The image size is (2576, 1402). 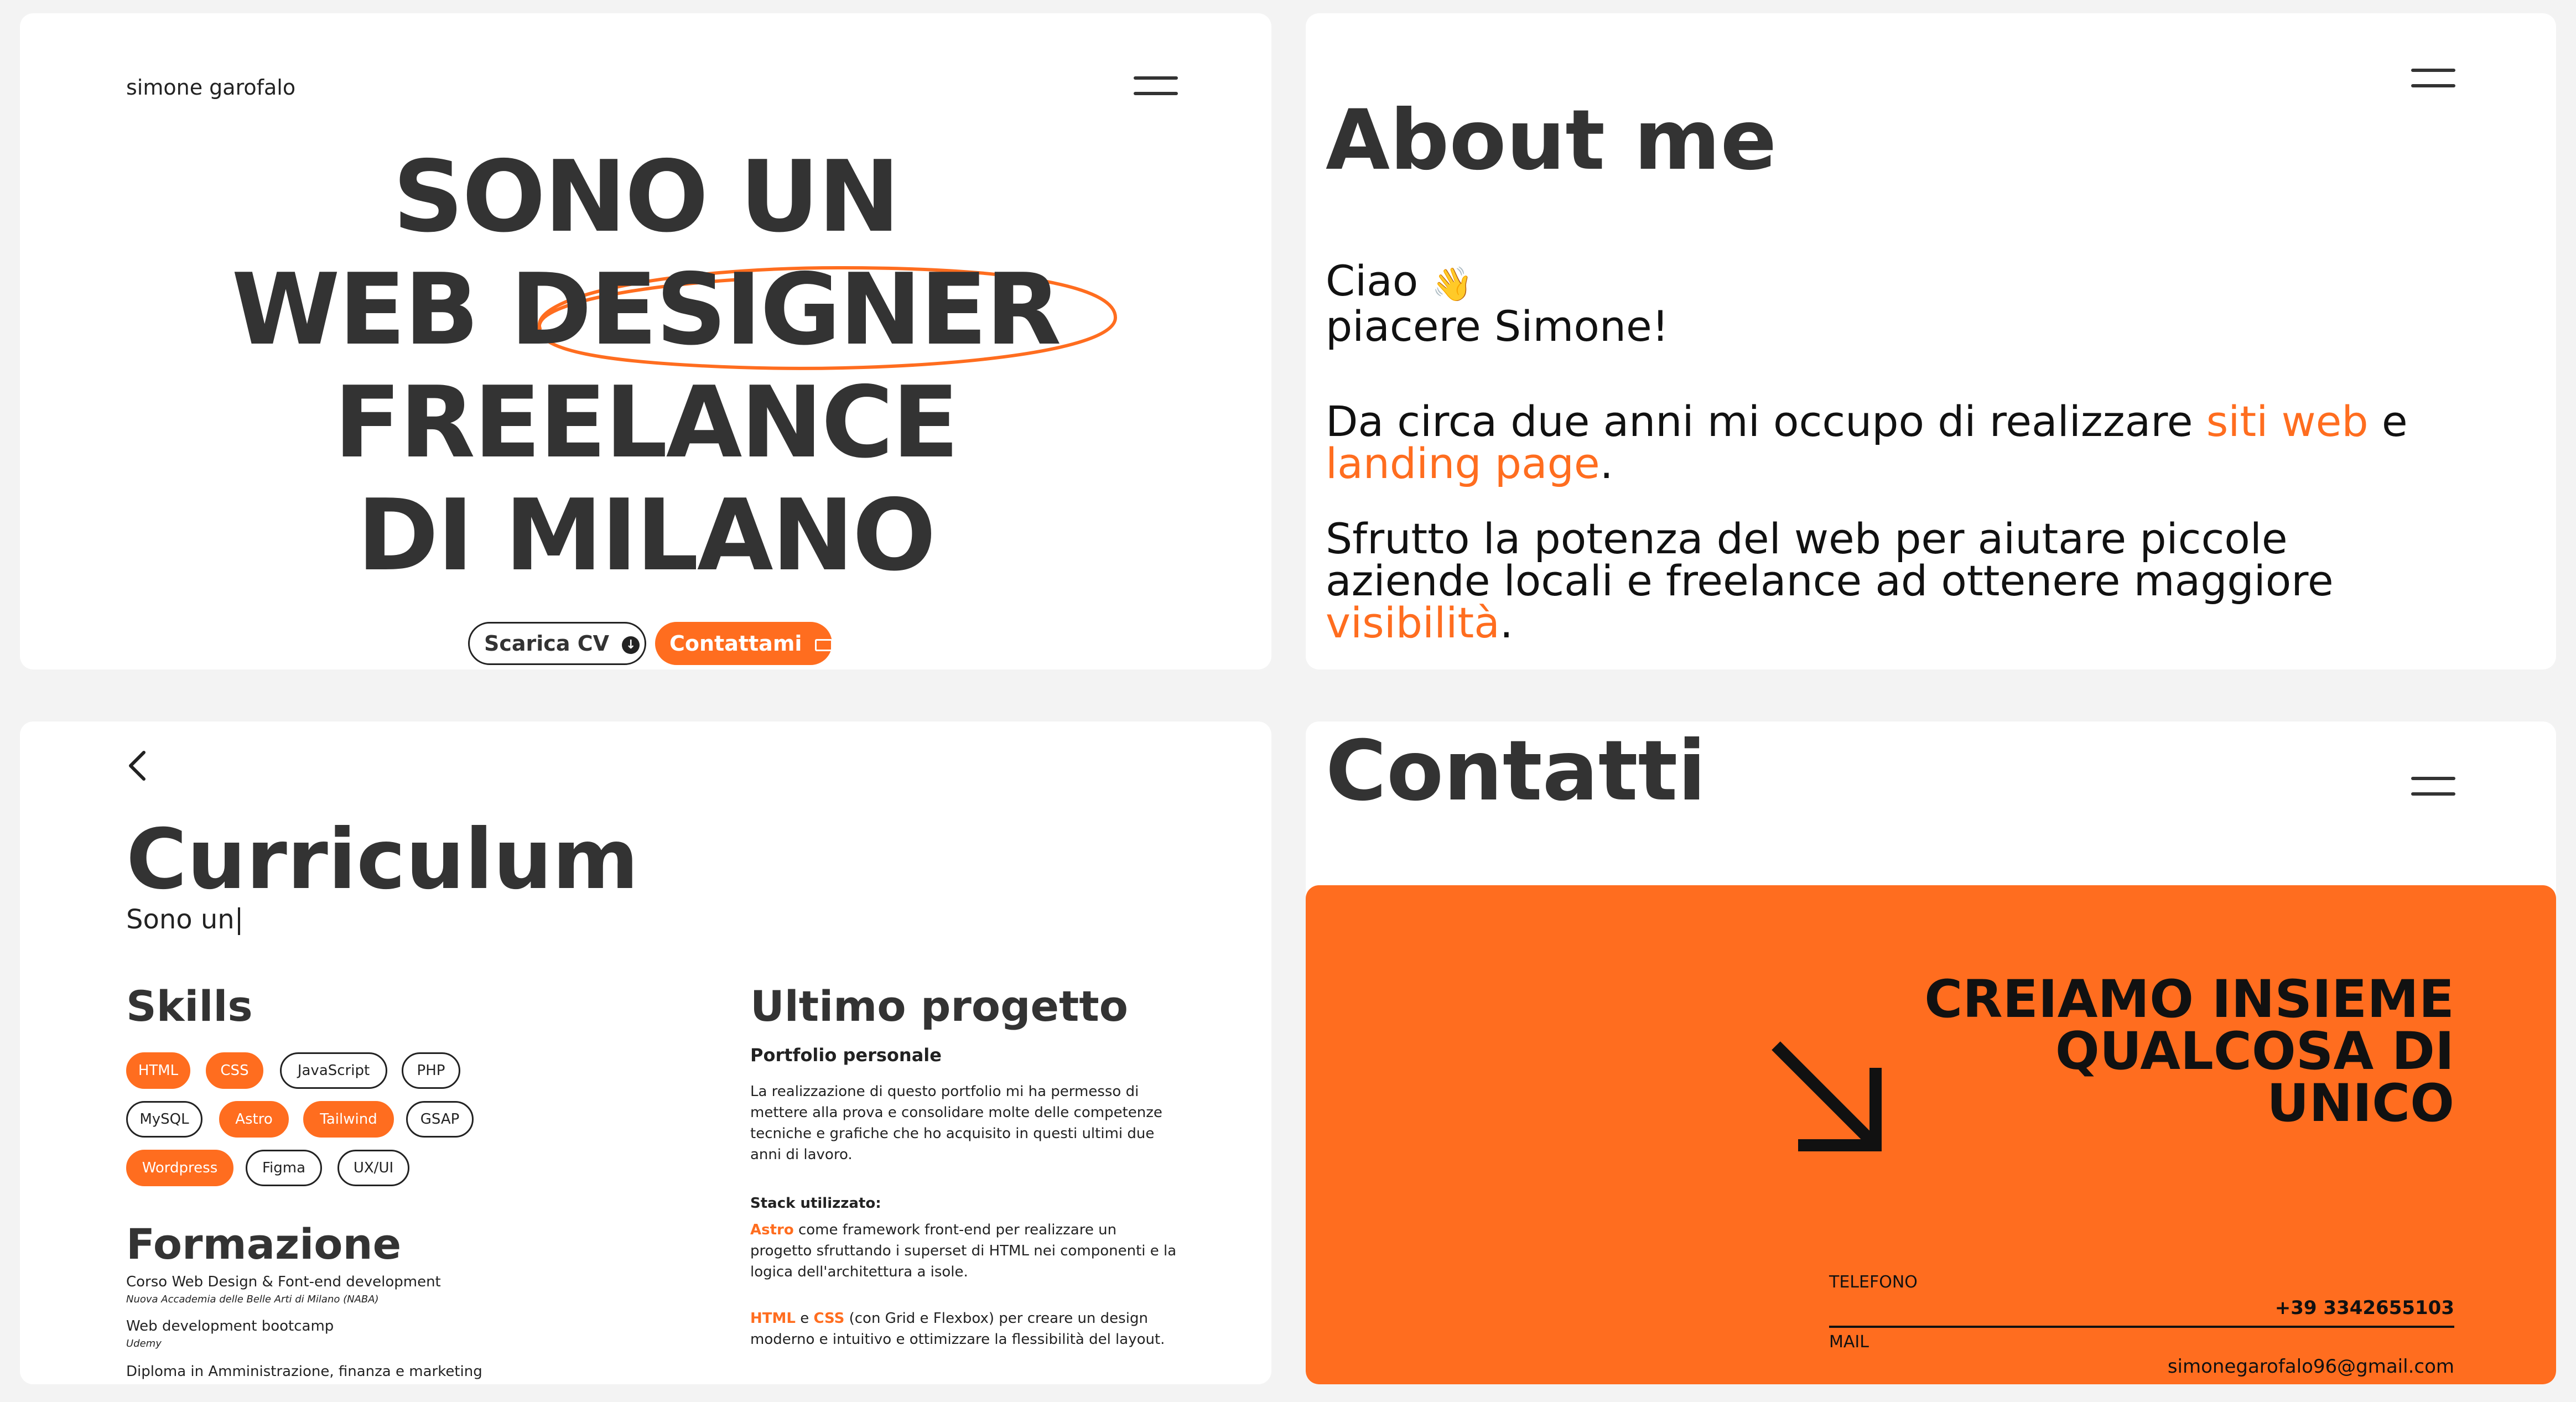 I want to click on download-cv-label: Scarica CV, so click(x=546, y=643).